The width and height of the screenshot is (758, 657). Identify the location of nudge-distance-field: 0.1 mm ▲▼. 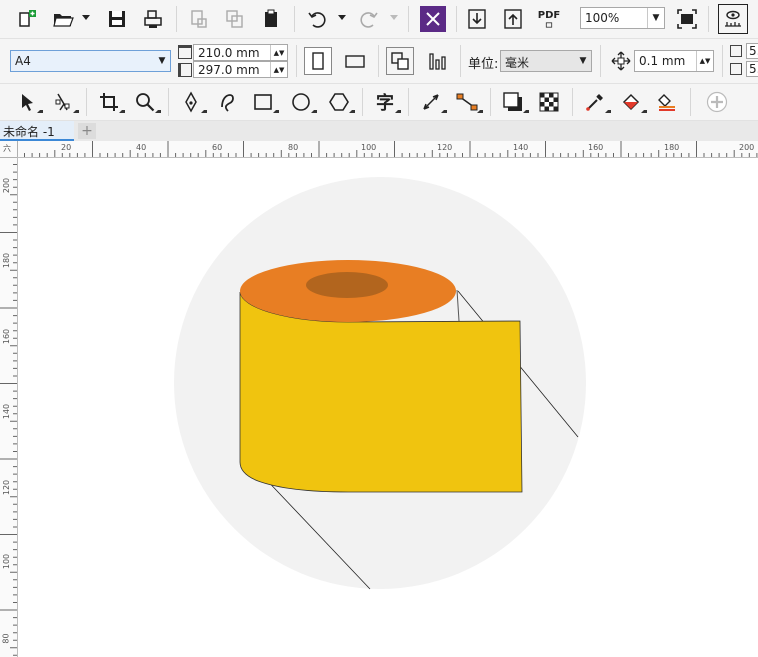
(674, 61).